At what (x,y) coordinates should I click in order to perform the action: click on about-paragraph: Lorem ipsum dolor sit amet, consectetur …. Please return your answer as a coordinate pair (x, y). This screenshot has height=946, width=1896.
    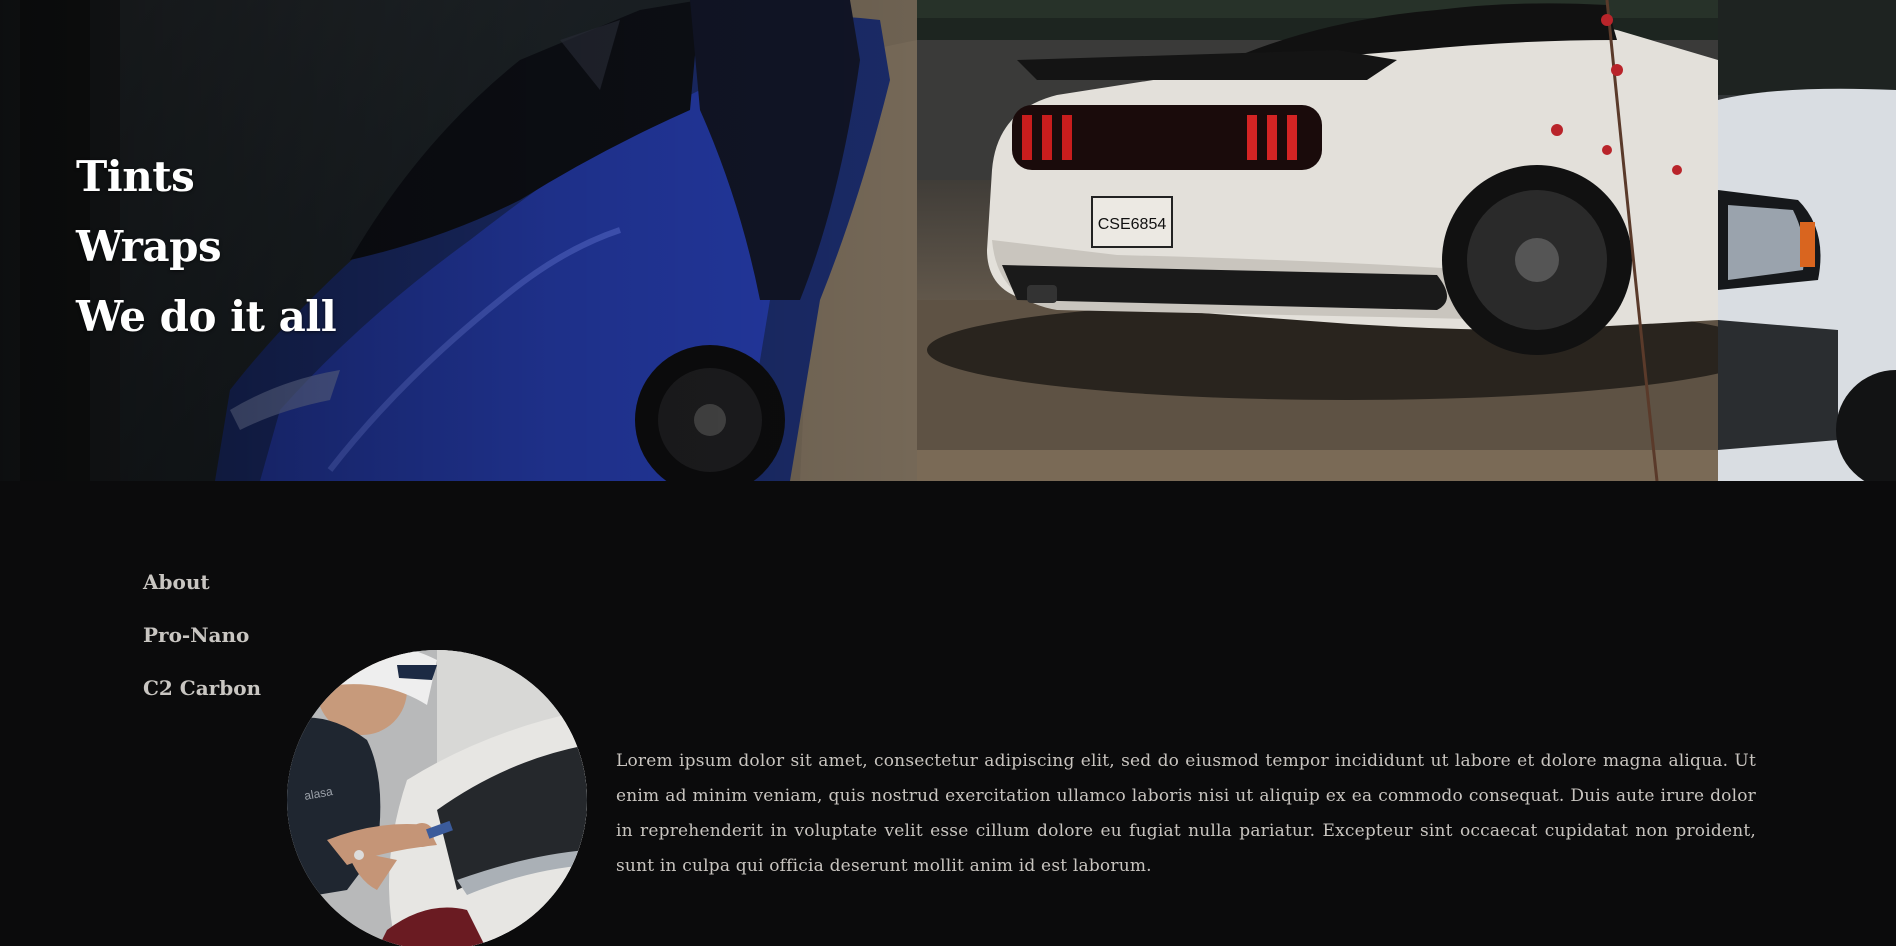
    Looking at the image, I should click on (1186, 813).